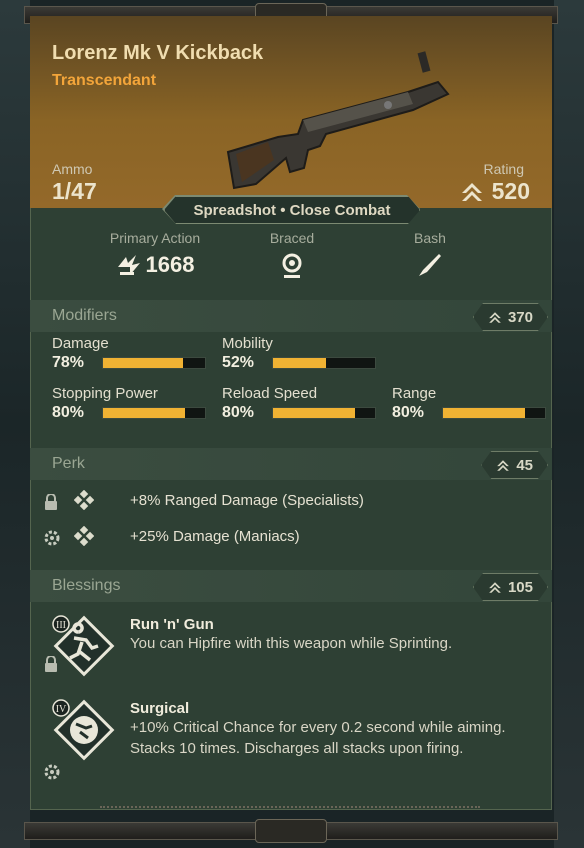 This screenshot has width=584, height=848. Describe the element at coordinates (238, 362) in the screenshot. I see `modifier-value: 52%` at that location.